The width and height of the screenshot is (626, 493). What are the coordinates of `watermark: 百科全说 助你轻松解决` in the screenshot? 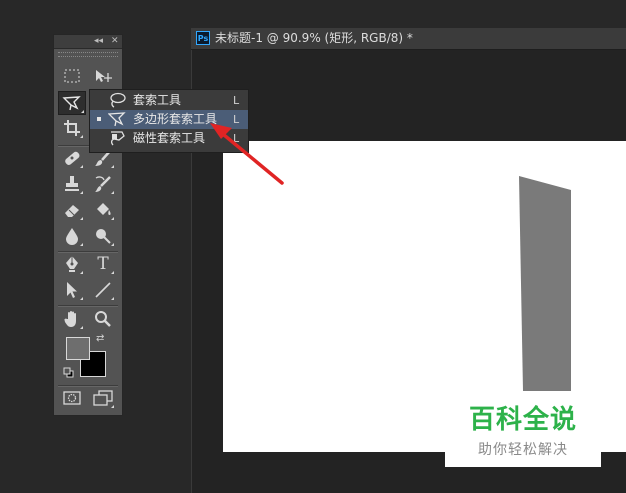 It's located at (523, 434).